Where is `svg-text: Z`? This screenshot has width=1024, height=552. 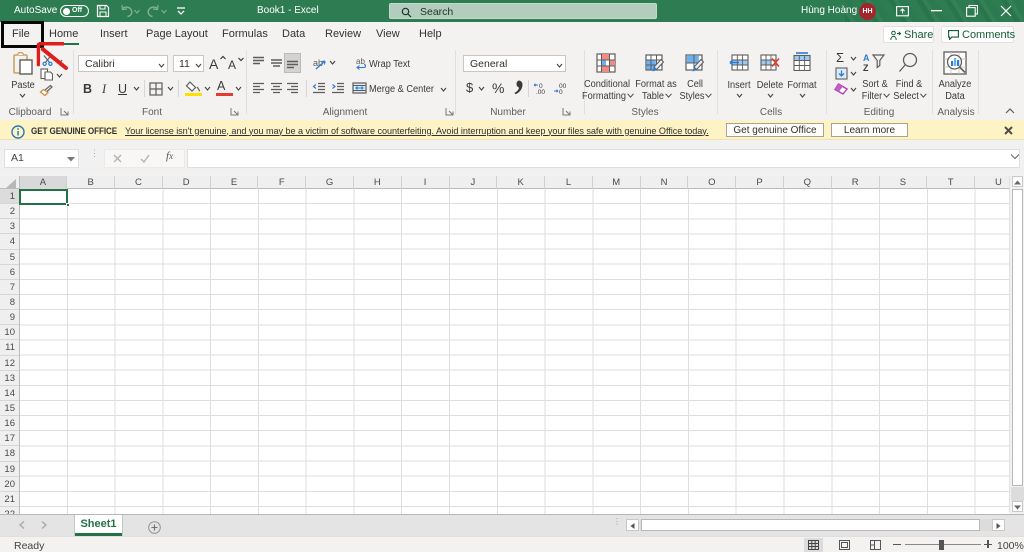 svg-text: Z is located at coordinates (866, 68).